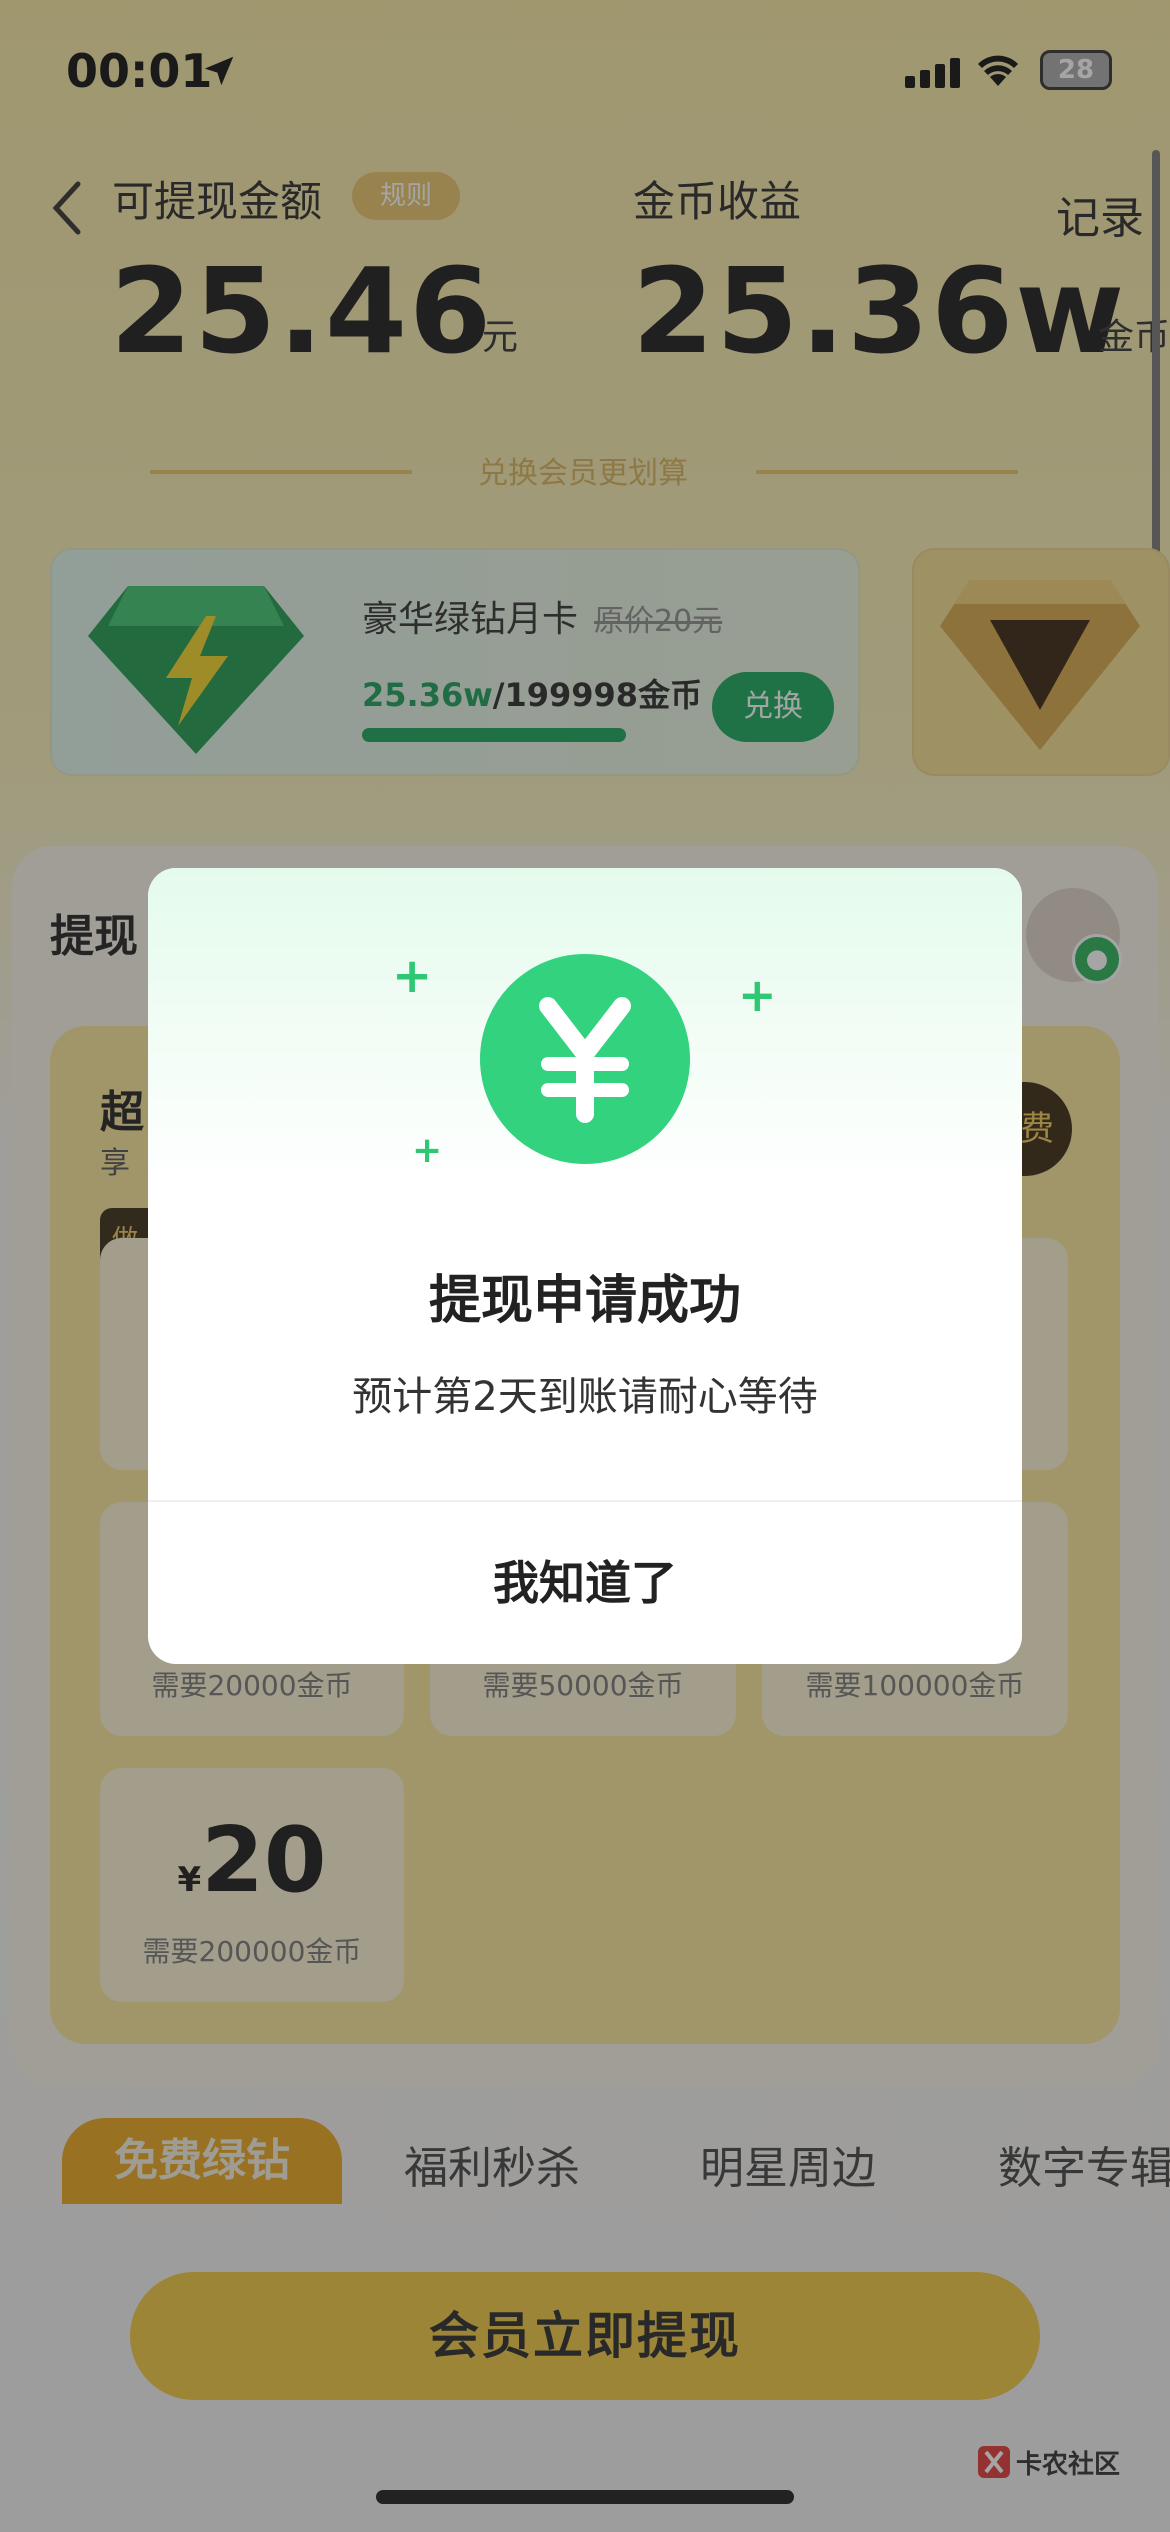  I want to click on dialog-description: 预计第2天到账请耐心等待, so click(585, 1397).